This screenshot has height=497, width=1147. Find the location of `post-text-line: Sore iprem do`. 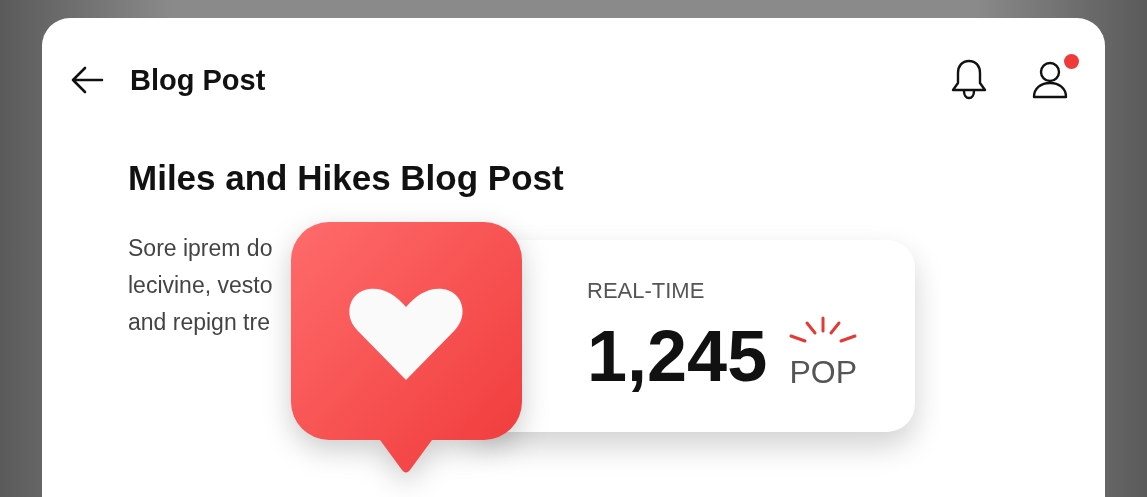

post-text-line: Sore iprem do is located at coordinates (200, 248).